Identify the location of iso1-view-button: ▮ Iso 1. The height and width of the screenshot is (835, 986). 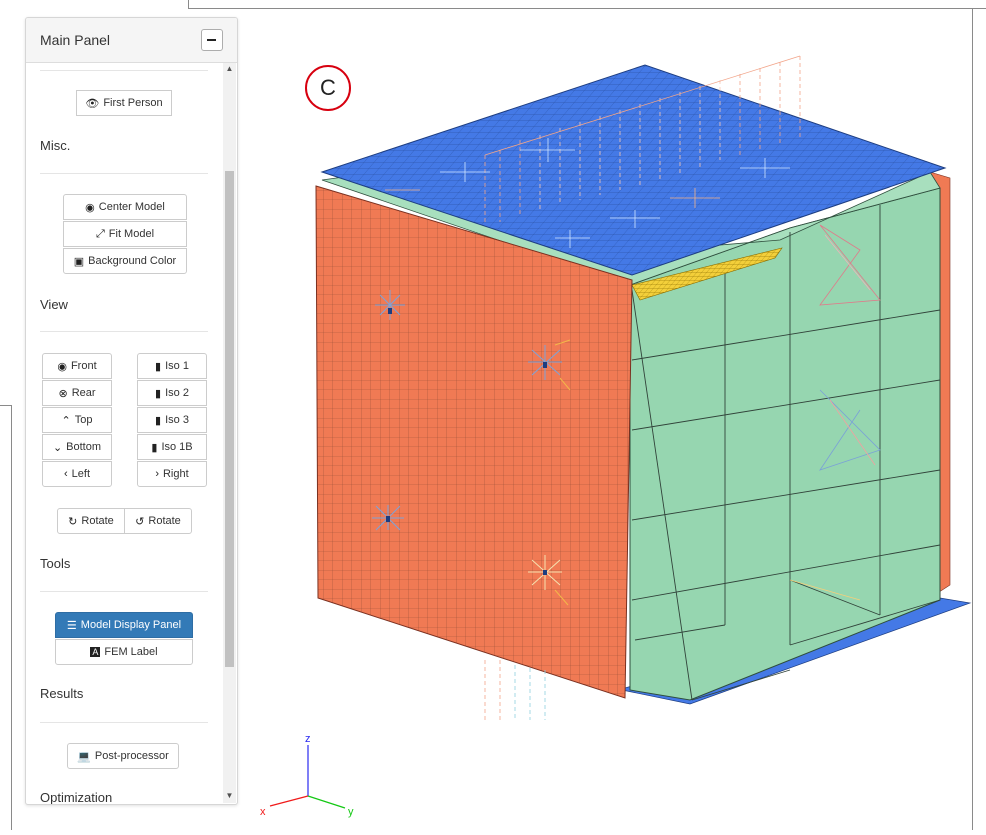
(172, 366).